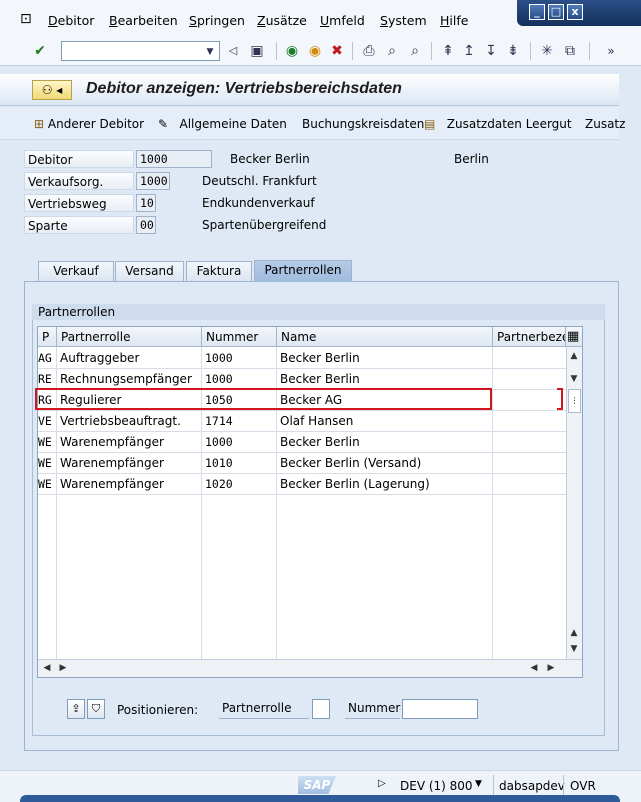 Image resolution: width=641 pixels, height=802 pixels. I want to click on general-data-button: ✎ Allgemeine Daten, so click(222, 124).